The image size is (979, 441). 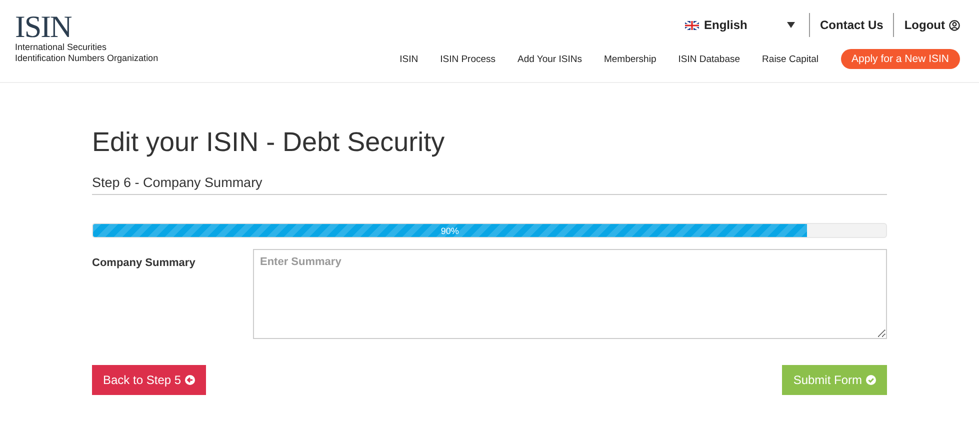 I want to click on language-select: English, so click(x=747, y=25).